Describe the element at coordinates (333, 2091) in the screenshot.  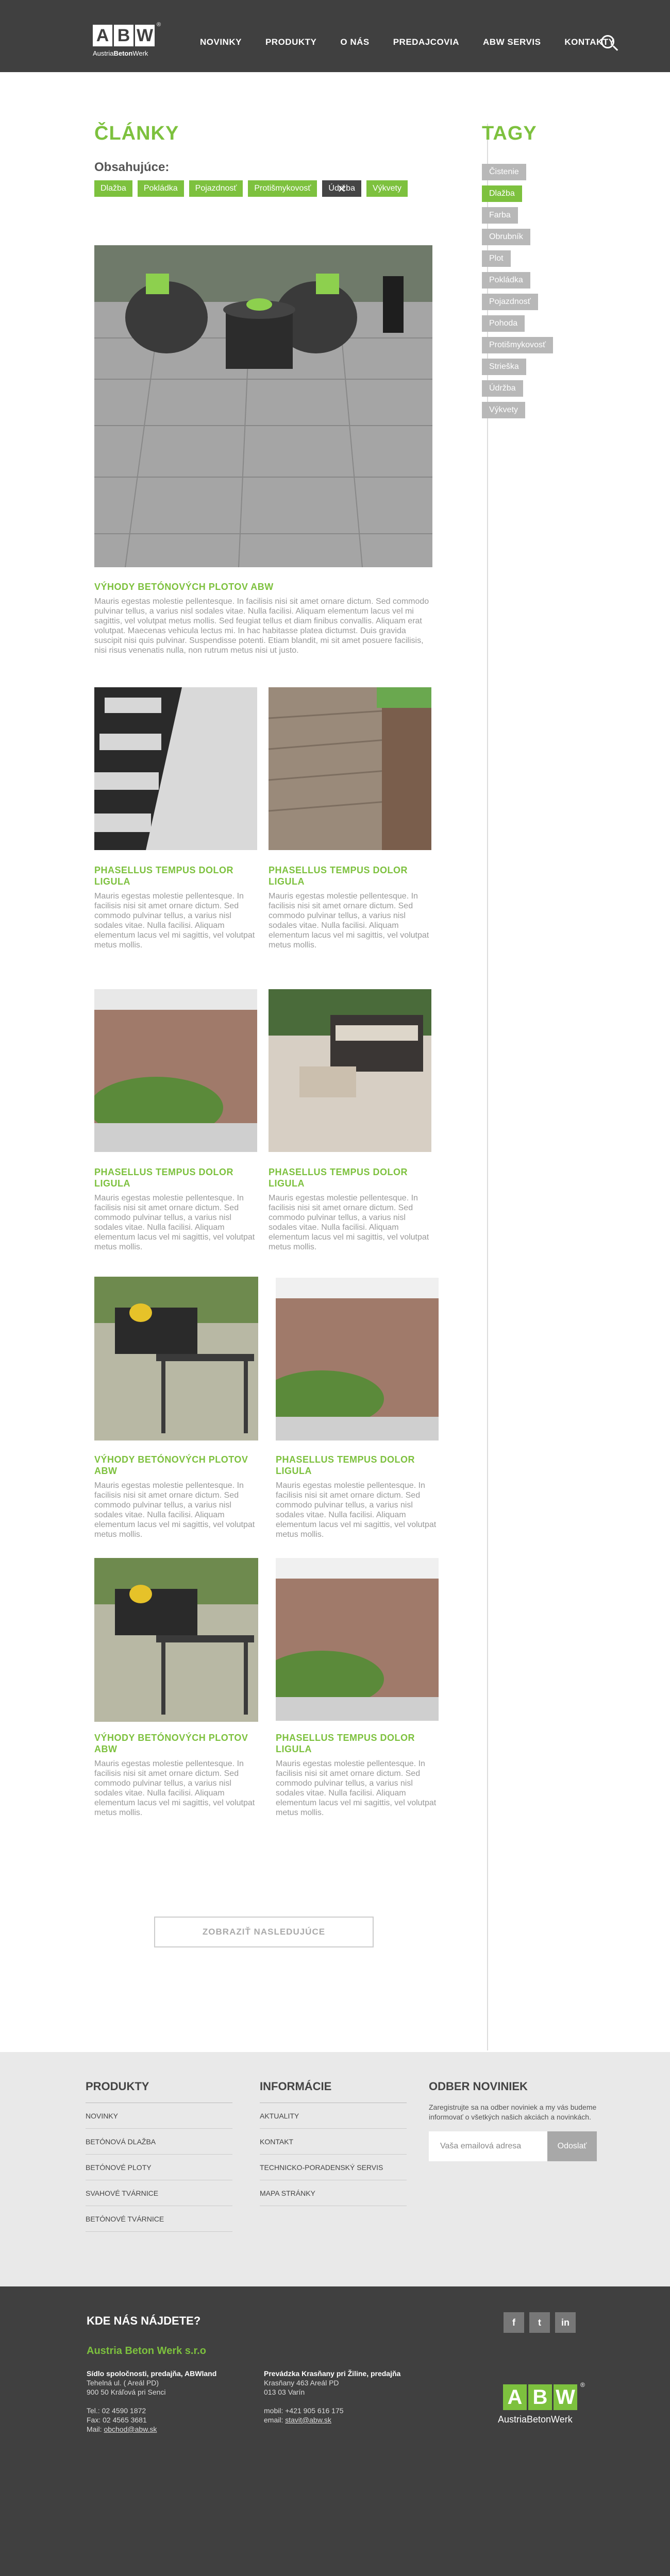
I see `footer-info-title: INFORMÁCIE` at that location.